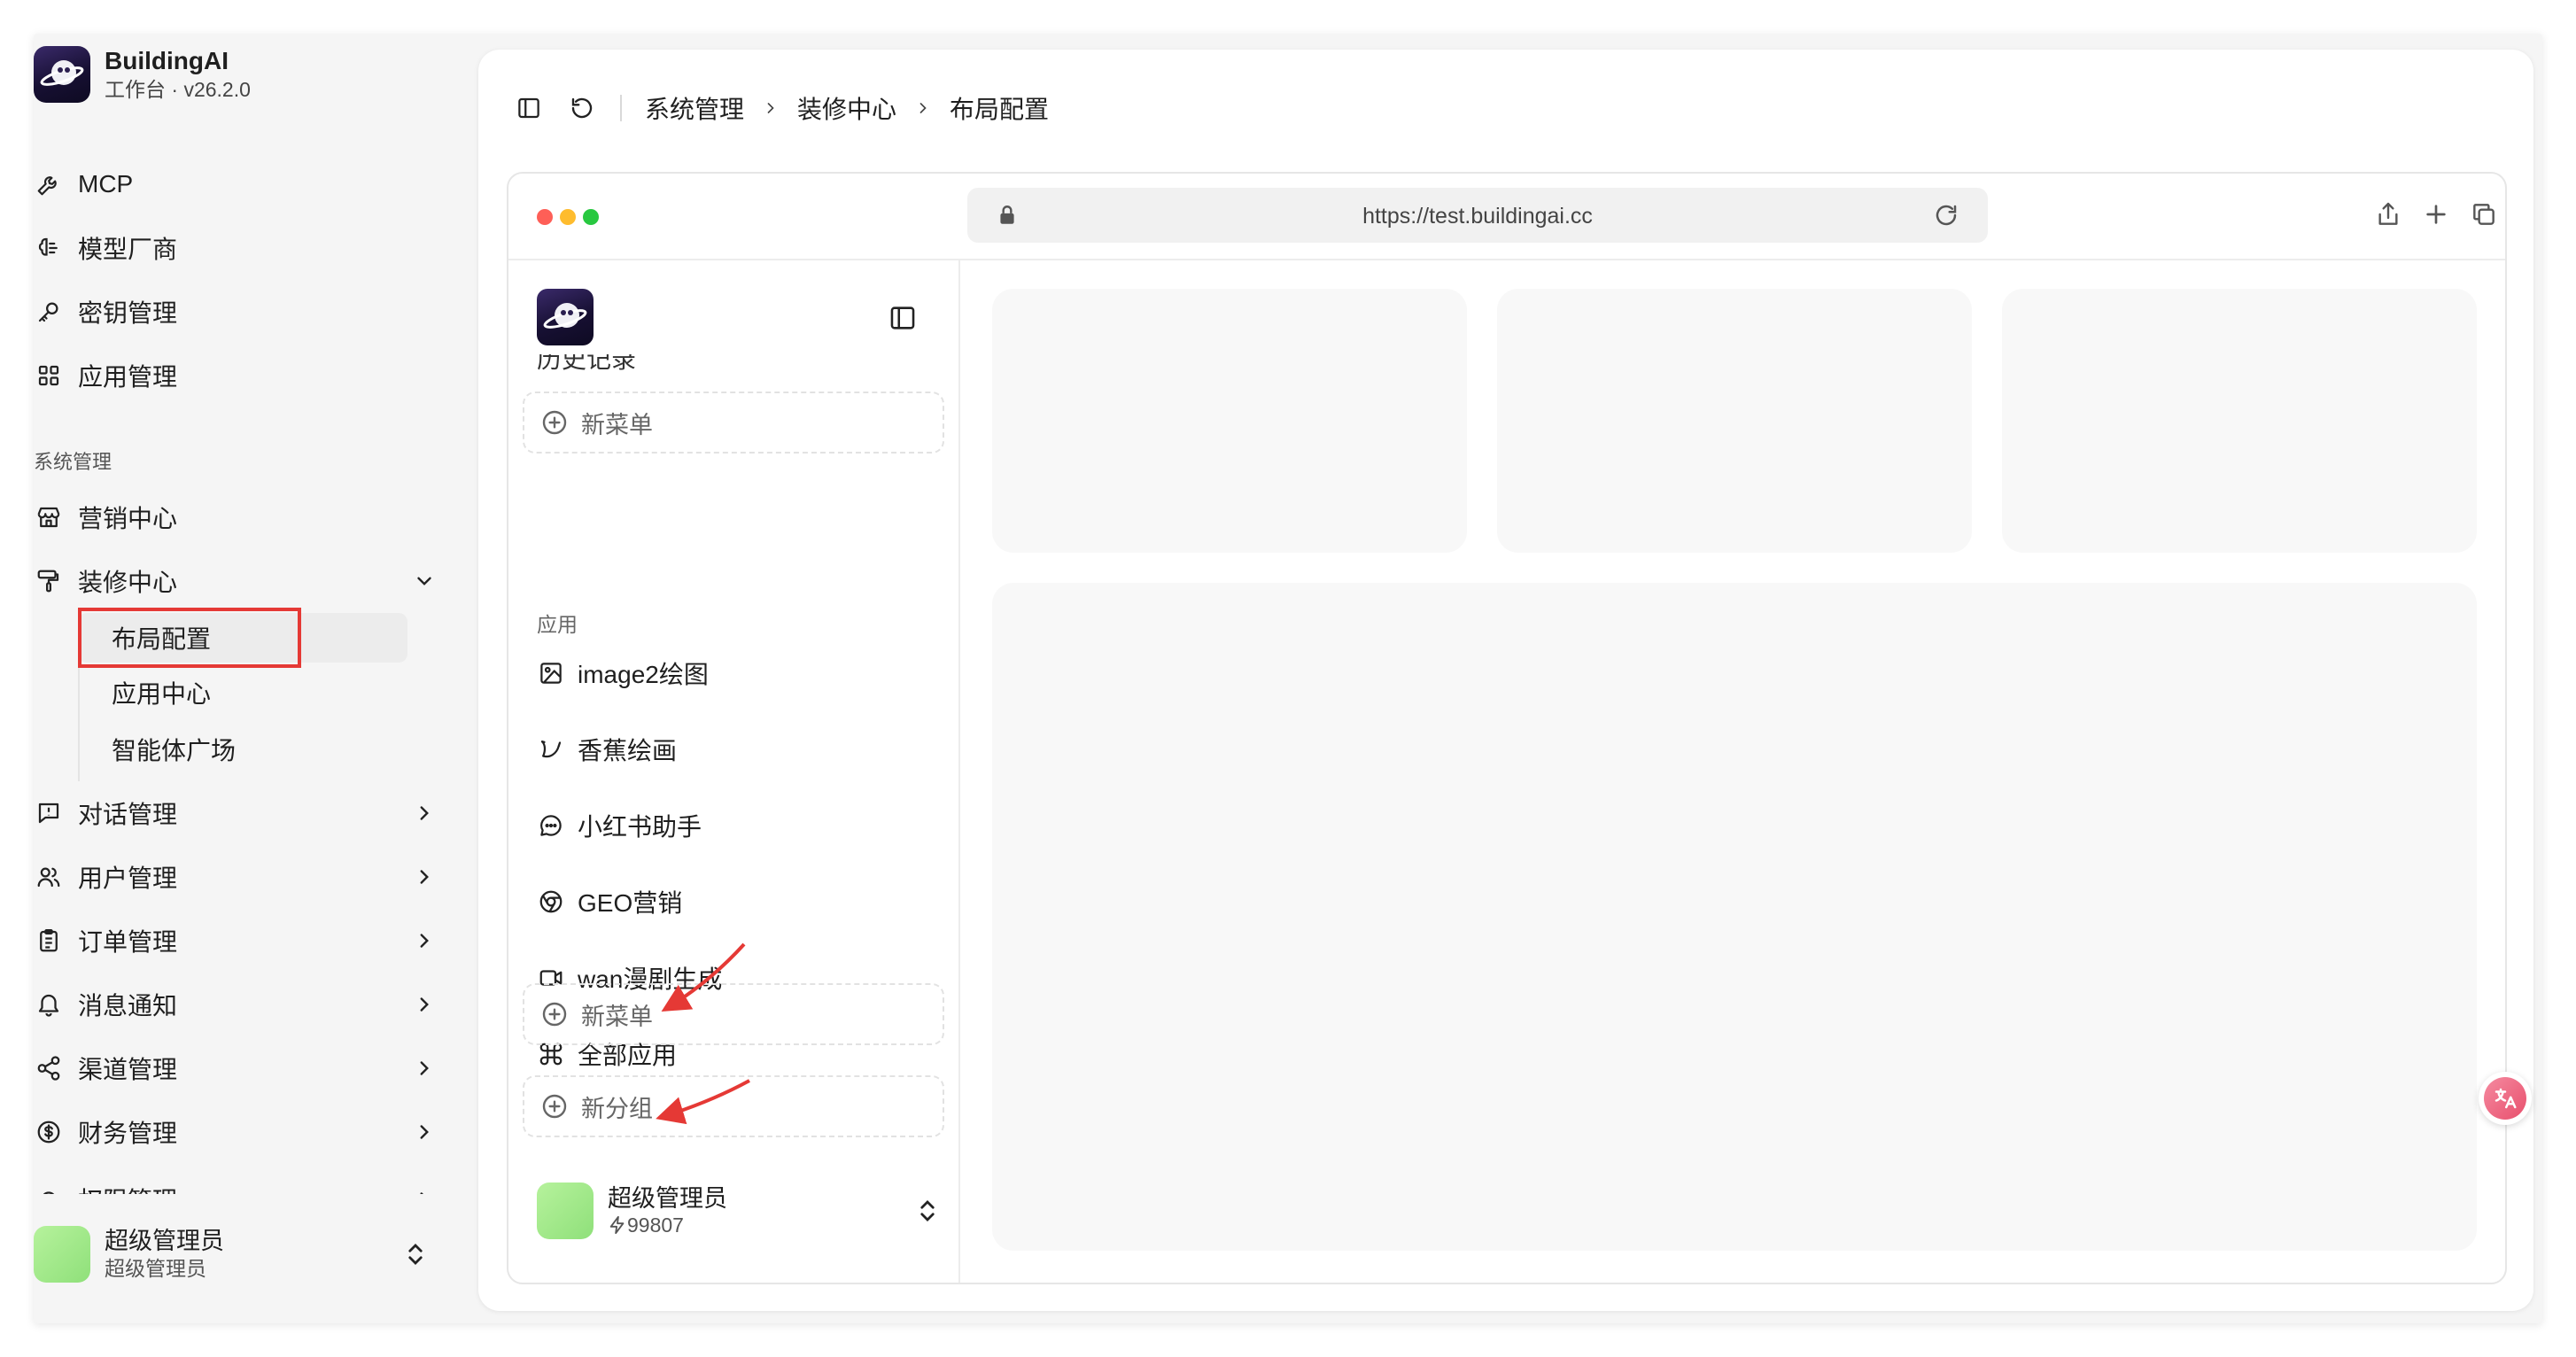 Image resolution: width=2576 pixels, height=1357 pixels. I want to click on window-close-dot, so click(545, 217).